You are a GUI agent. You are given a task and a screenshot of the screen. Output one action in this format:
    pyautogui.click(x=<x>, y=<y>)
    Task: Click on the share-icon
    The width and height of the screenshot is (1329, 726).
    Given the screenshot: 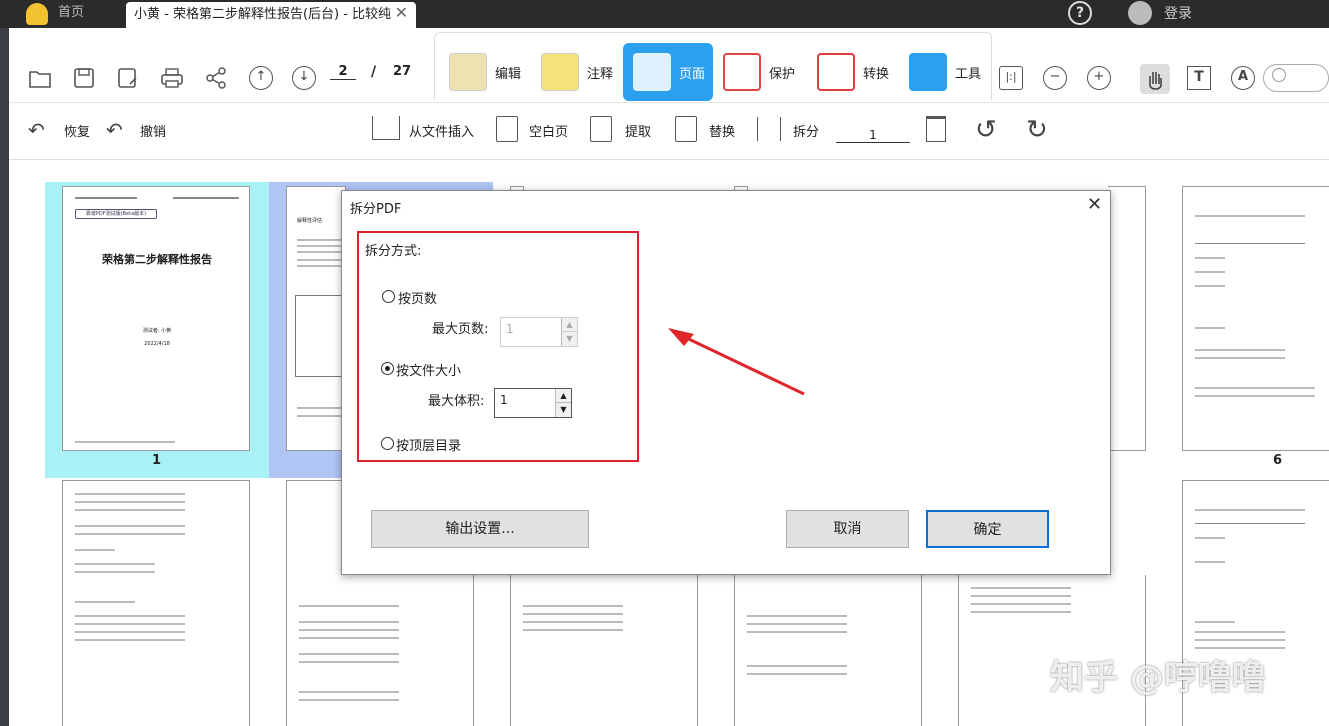 What is the action you would take?
    pyautogui.click(x=216, y=78)
    